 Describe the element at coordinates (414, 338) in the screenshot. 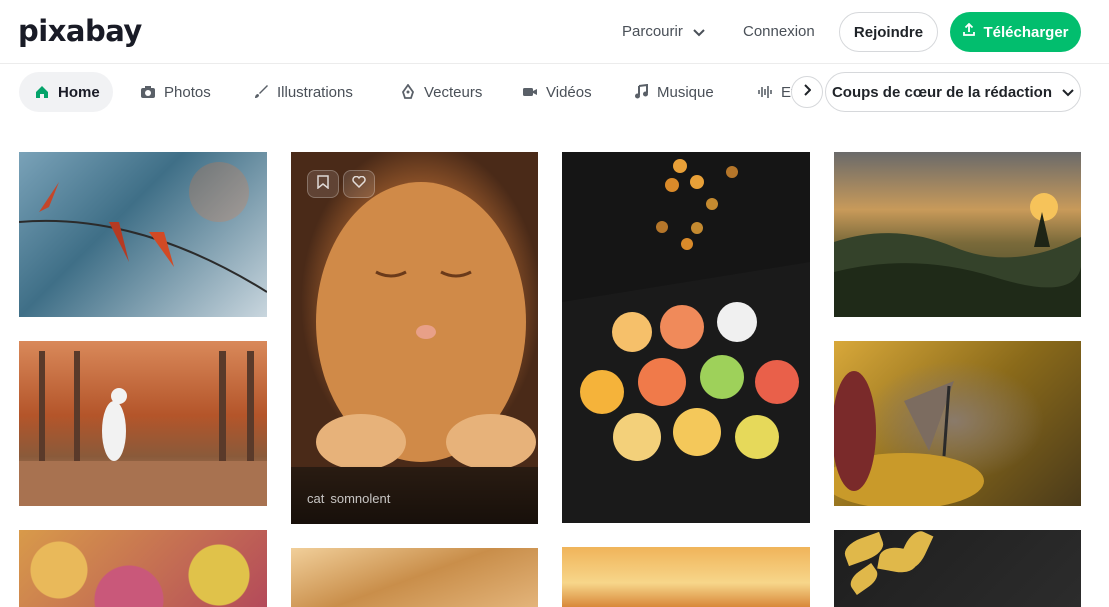

I see `image-tile-sleepy-cat: cat somnolent` at that location.